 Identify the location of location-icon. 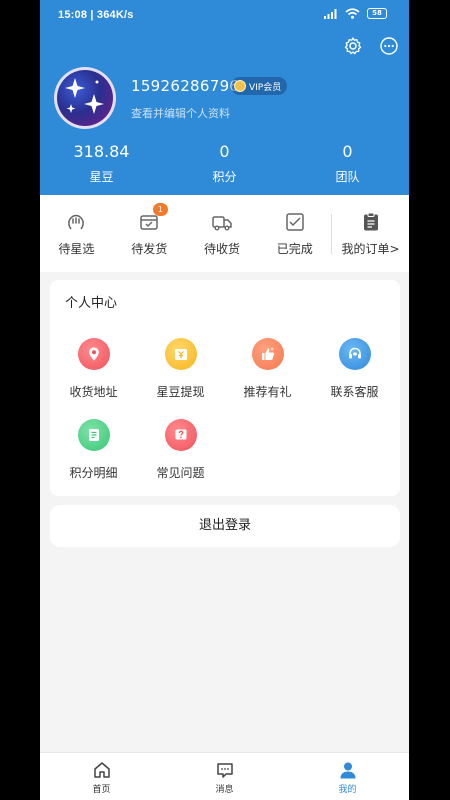
(93, 354).